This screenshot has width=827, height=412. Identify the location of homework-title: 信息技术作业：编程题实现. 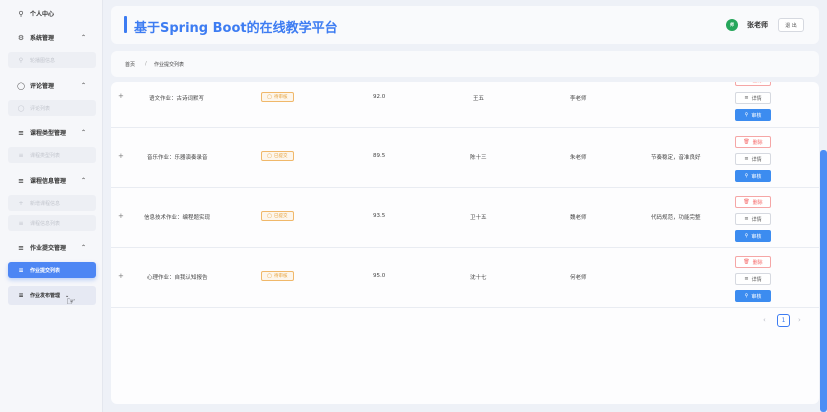
(177, 218).